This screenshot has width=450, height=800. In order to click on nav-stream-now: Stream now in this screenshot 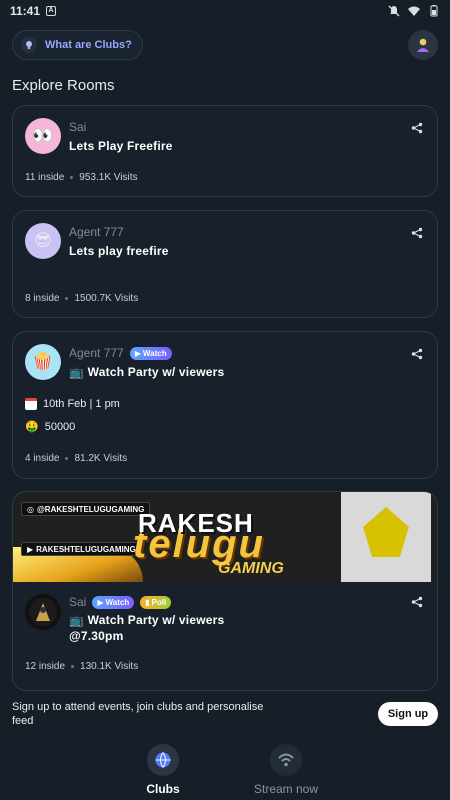, I will do `click(286, 770)`.